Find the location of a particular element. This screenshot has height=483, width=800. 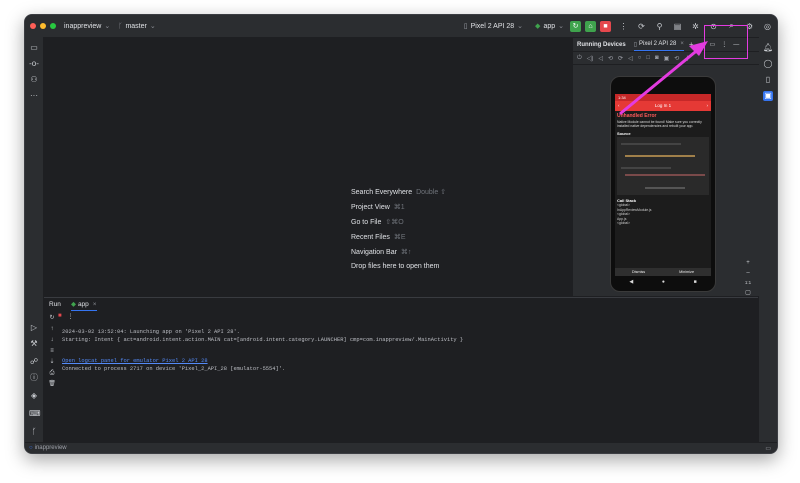

logcat-icon: ☍ is located at coordinates (34, 362).